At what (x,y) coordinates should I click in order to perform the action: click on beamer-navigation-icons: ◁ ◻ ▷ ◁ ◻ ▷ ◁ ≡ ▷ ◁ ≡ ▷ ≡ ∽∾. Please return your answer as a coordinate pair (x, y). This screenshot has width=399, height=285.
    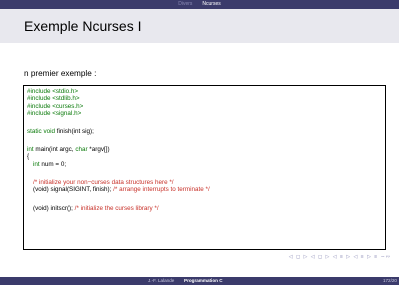
    Looking at the image, I should click on (340, 257).